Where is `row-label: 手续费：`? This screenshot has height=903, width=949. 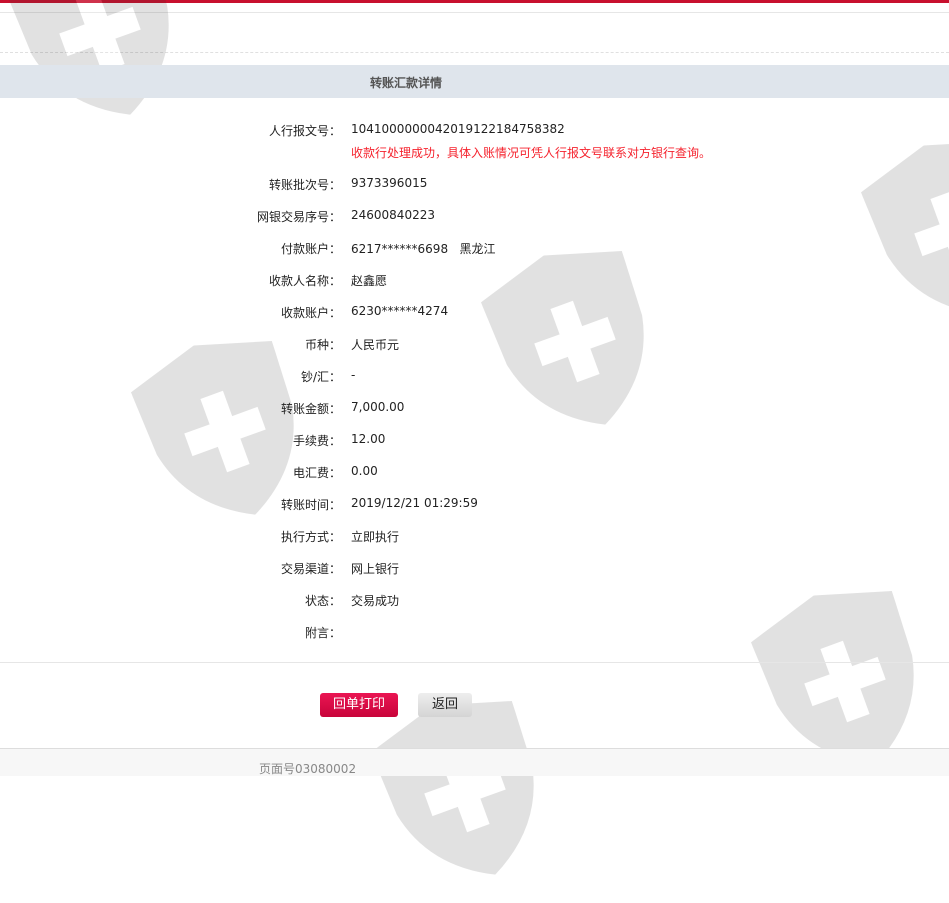 row-label: 手续费： is located at coordinates (316, 441).